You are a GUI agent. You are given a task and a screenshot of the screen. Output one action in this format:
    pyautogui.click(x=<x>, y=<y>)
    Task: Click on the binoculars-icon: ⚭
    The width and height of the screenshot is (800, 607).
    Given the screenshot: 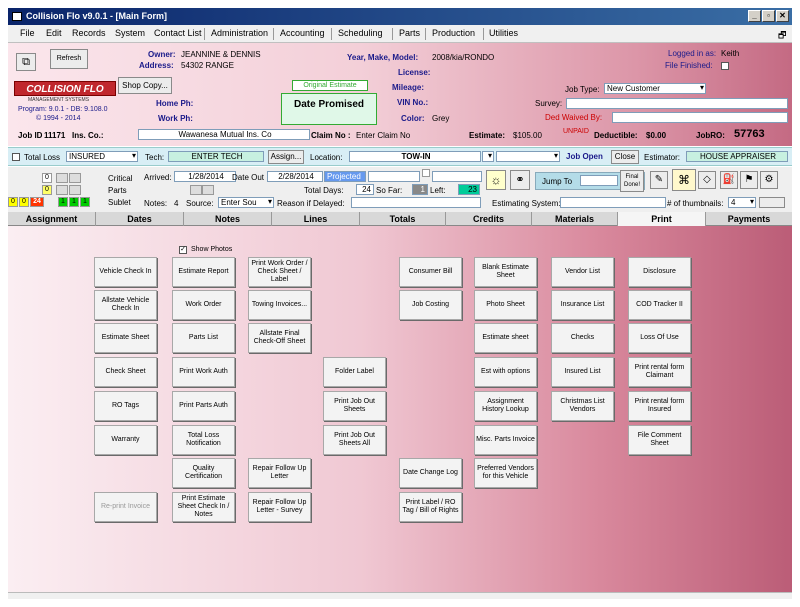 What is the action you would take?
    pyautogui.click(x=520, y=180)
    